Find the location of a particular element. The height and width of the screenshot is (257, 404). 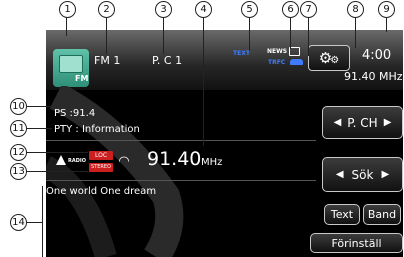

band-button-label: Band is located at coordinates (382, 214).